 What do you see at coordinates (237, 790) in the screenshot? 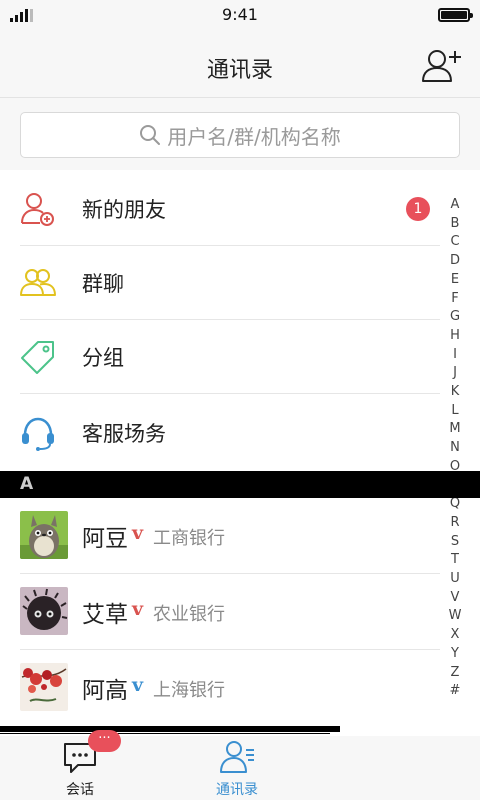
I see `tab-label: 通讯录` at bounding box center [237, 790].